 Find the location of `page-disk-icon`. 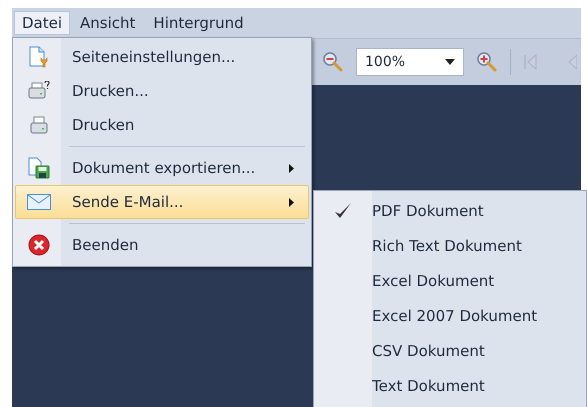

page-disk-icon is located at coordinates (39, 168).